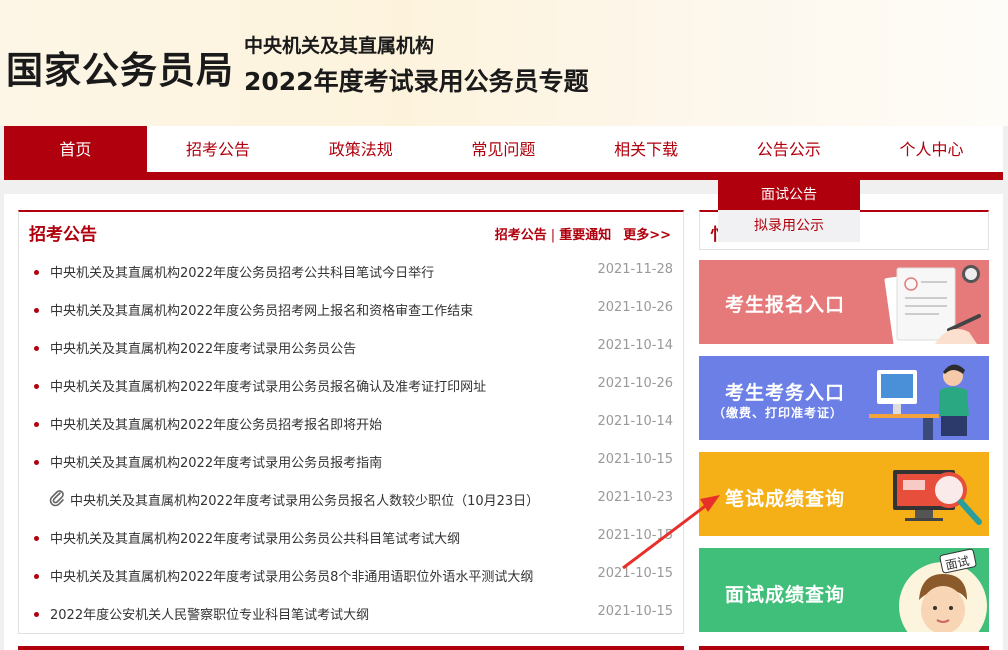 The image size is (1008, 650). I want to click on announcement-title: 中央机关及其直属机构2022年度公务员招考报名即将开始, so click(216, 423).